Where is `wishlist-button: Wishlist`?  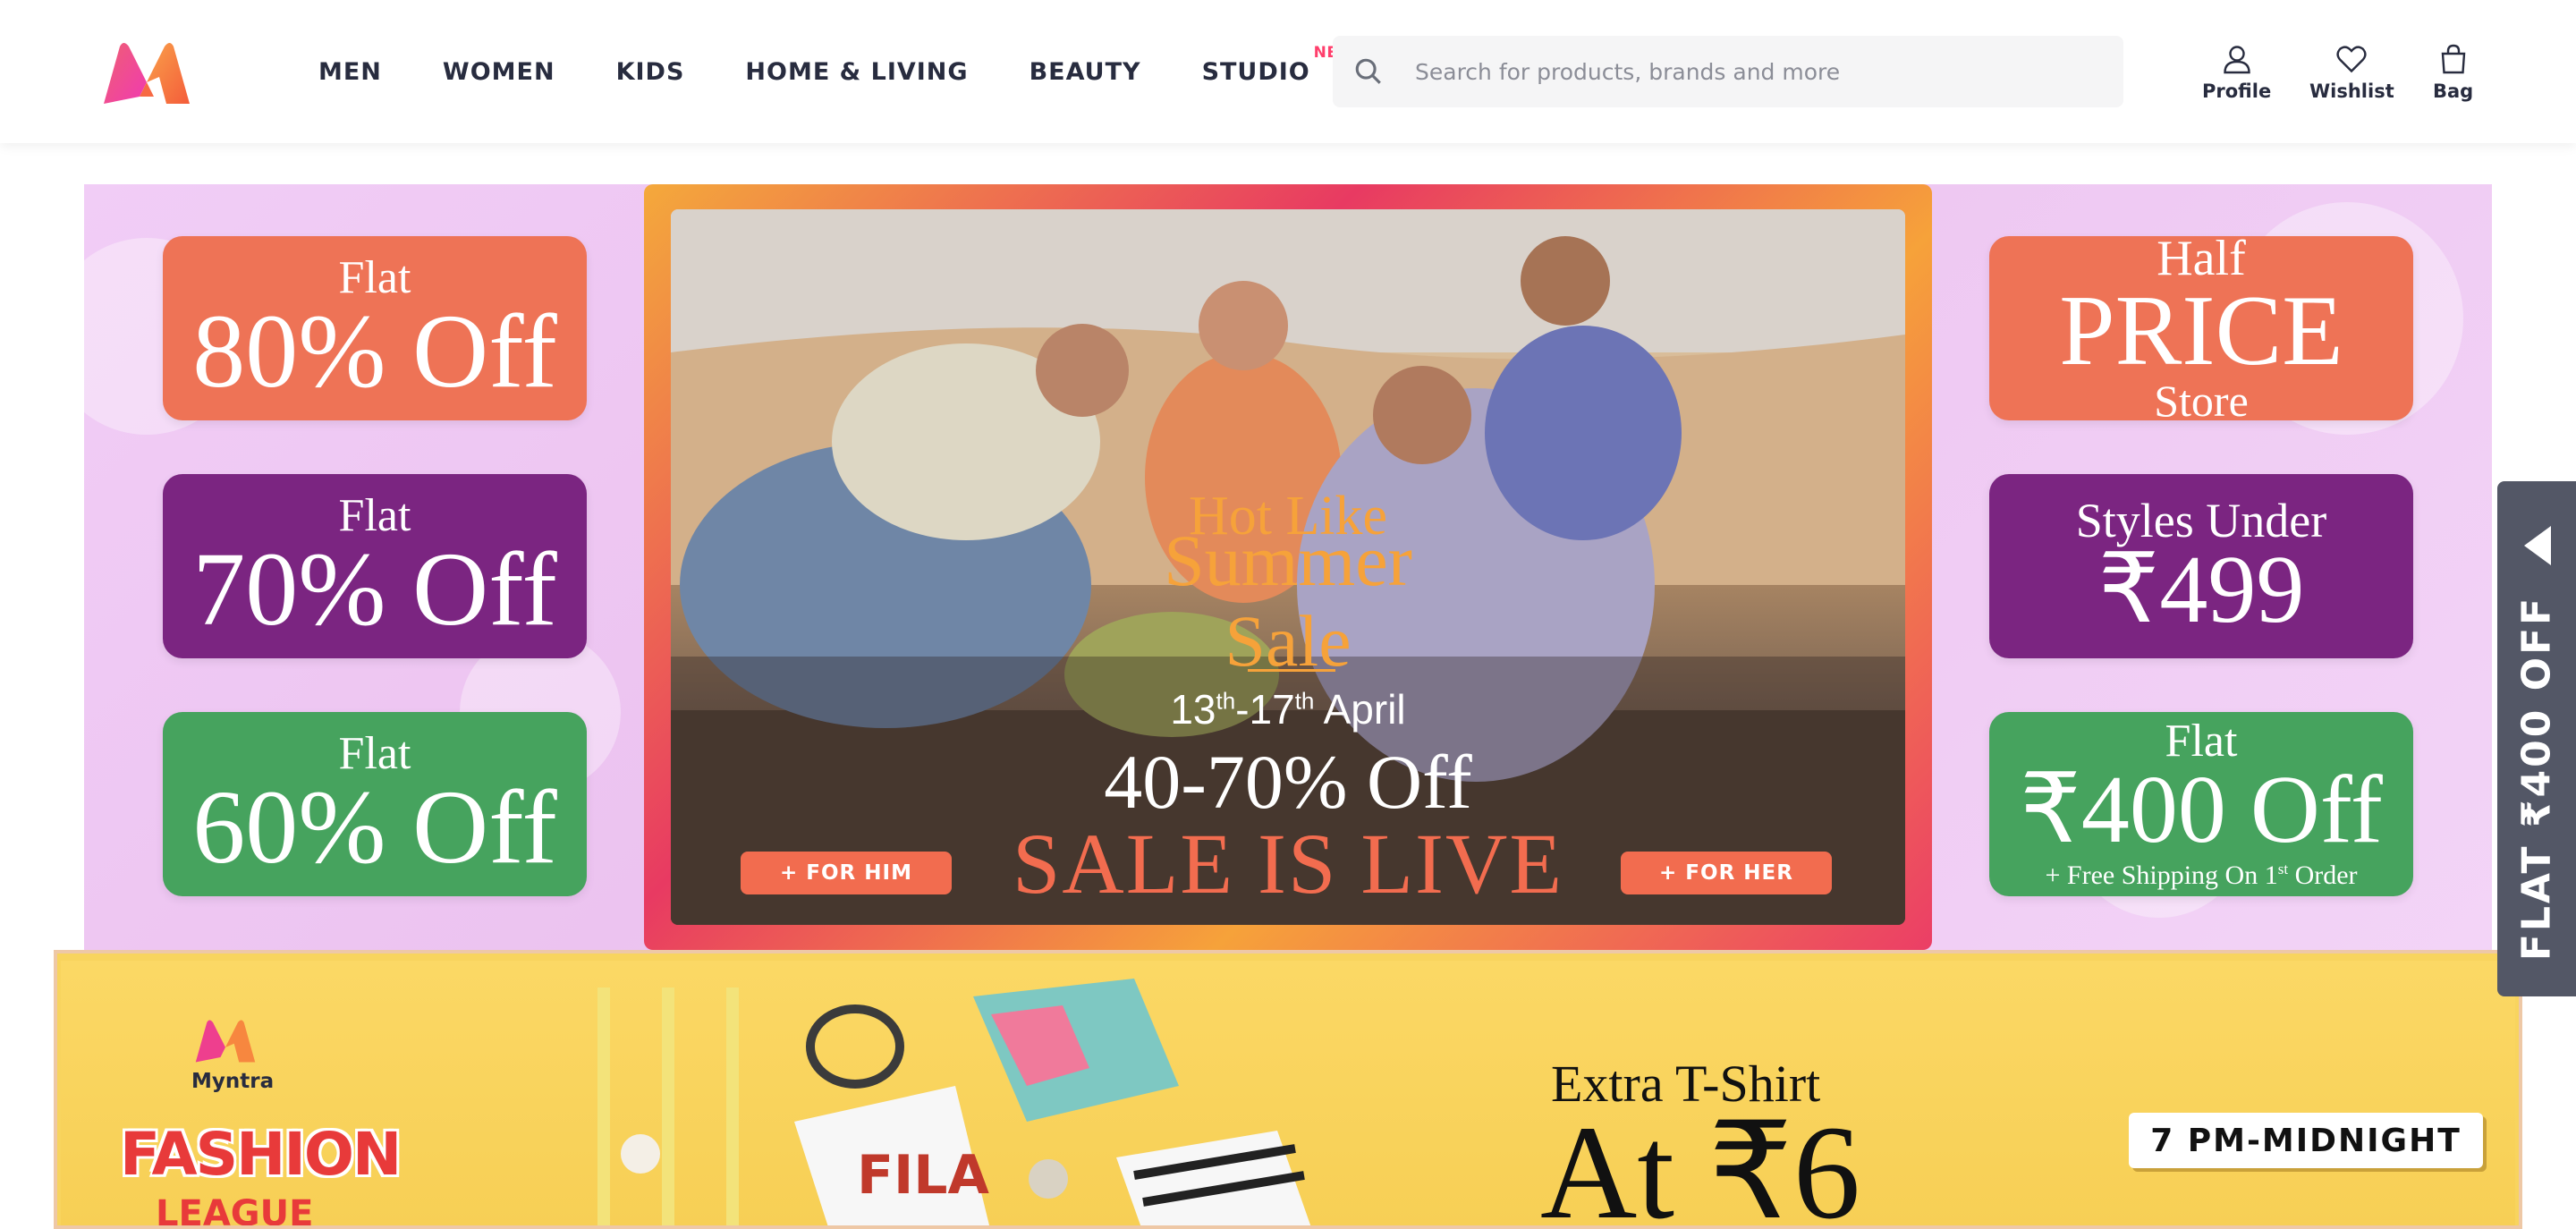
wishlist-button: Wishlist is located at coordinates (2351, 72).